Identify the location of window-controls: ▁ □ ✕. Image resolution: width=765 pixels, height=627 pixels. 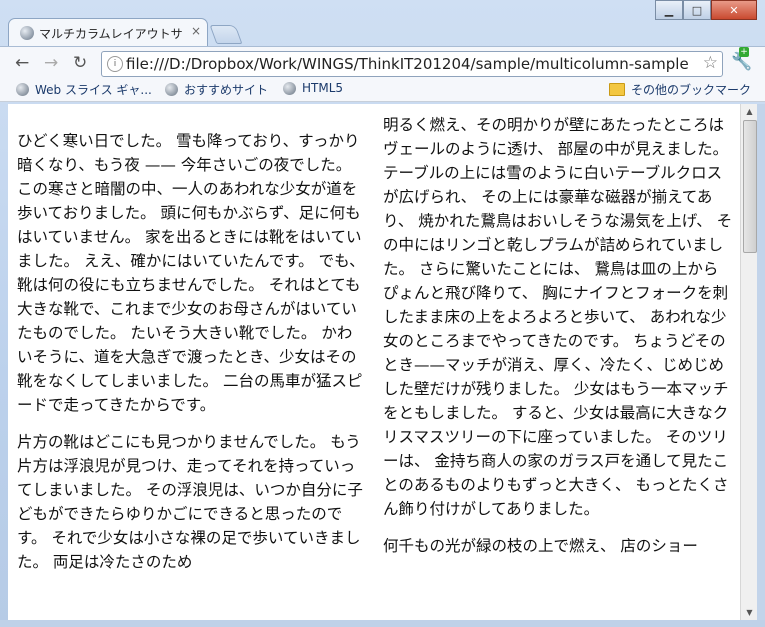
(706, 10).